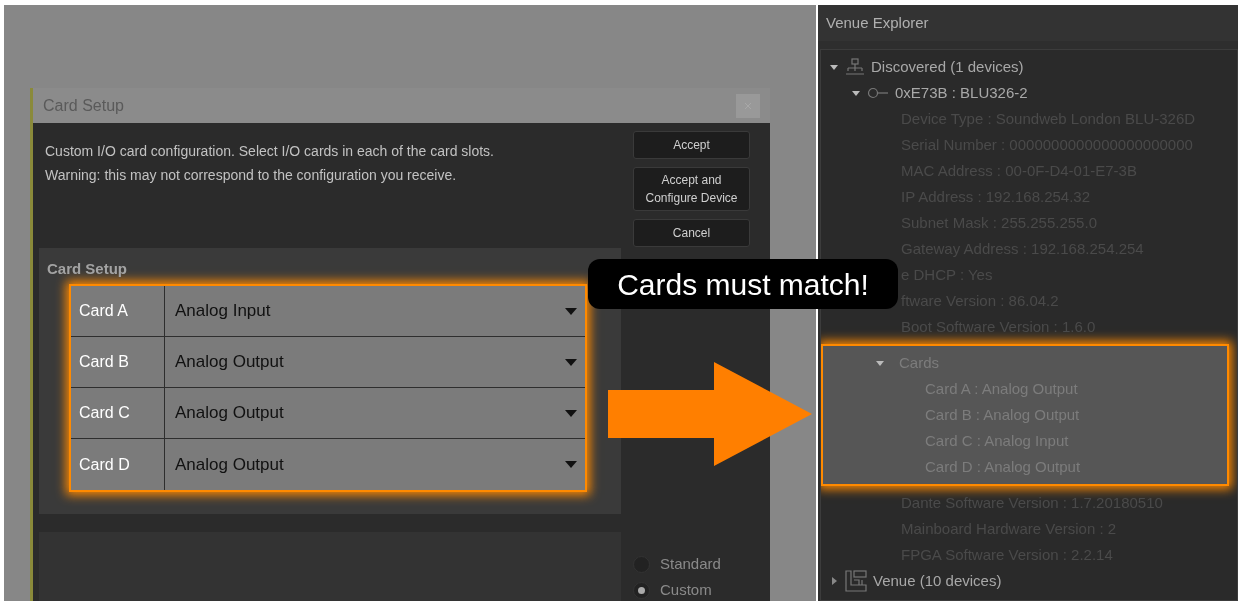 This screenshot has height=601, width=1238. I want to click on slot-label: Card B, so click(118, 362).